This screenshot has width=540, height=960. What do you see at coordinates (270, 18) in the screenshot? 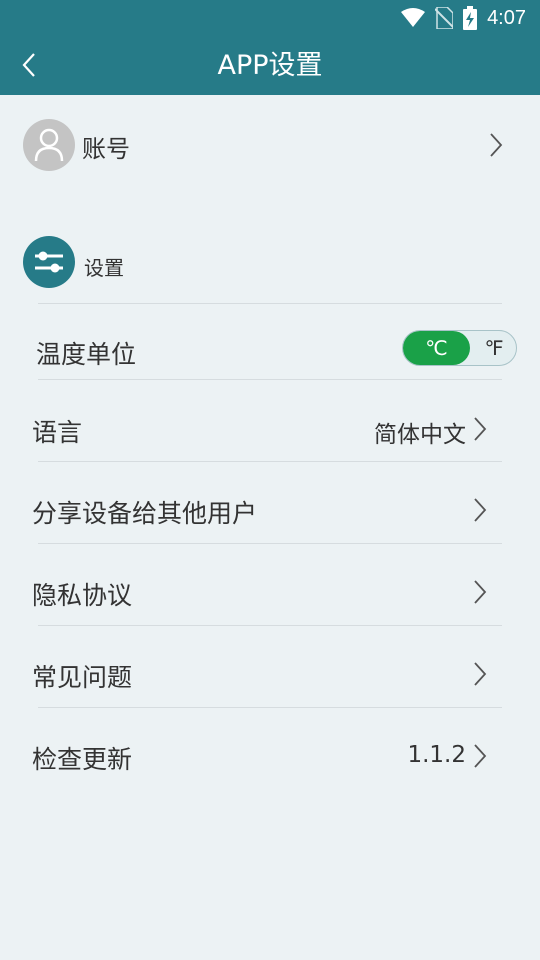
I see `status-bar: 4:07` at bounding box center [270, 18].